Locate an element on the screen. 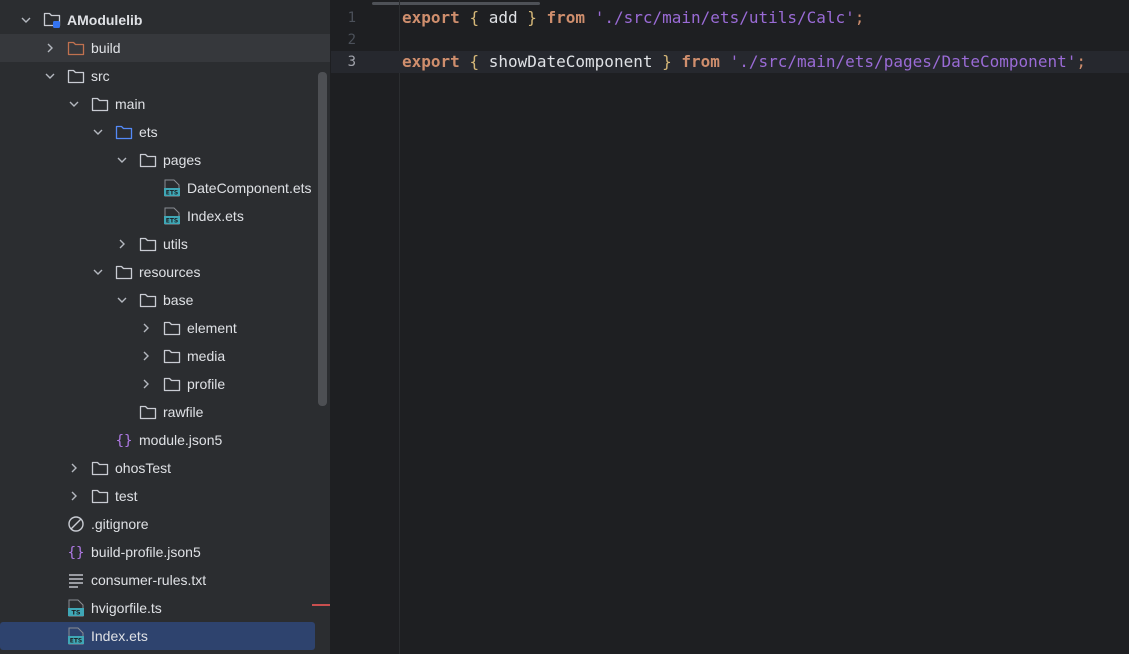  tree-item-label: DateComponent.ets is located at coordinates (249, 188).